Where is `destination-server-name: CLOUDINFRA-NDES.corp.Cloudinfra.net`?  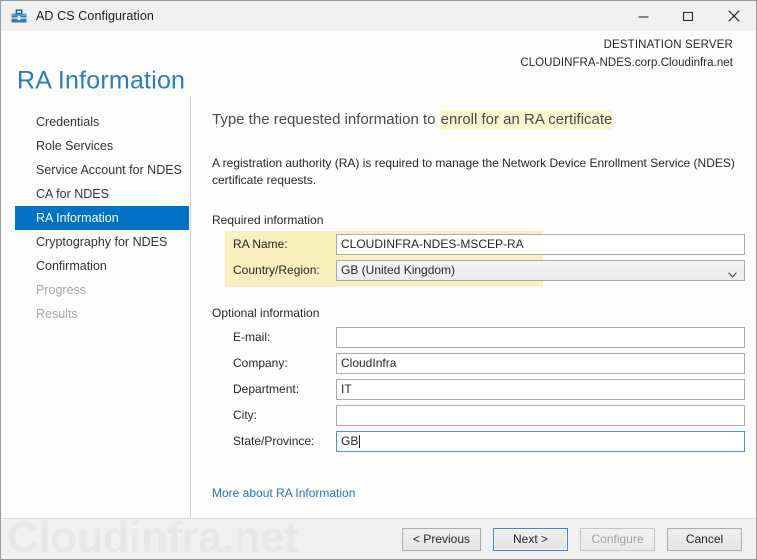 destination-server-name: CLOUDINFRA-NDES.corp.Cloudinfra.net is located at coordinates (626, 62).